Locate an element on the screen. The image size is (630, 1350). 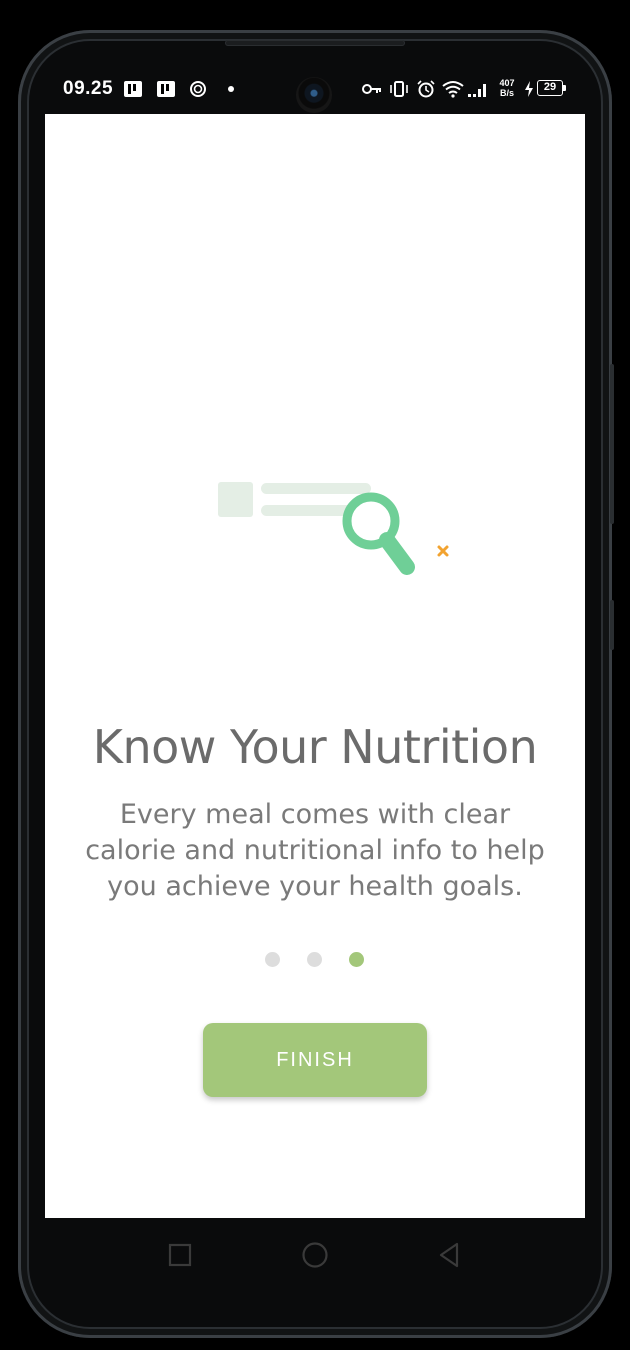
recents-icon is located at coordinates (180, 1255).